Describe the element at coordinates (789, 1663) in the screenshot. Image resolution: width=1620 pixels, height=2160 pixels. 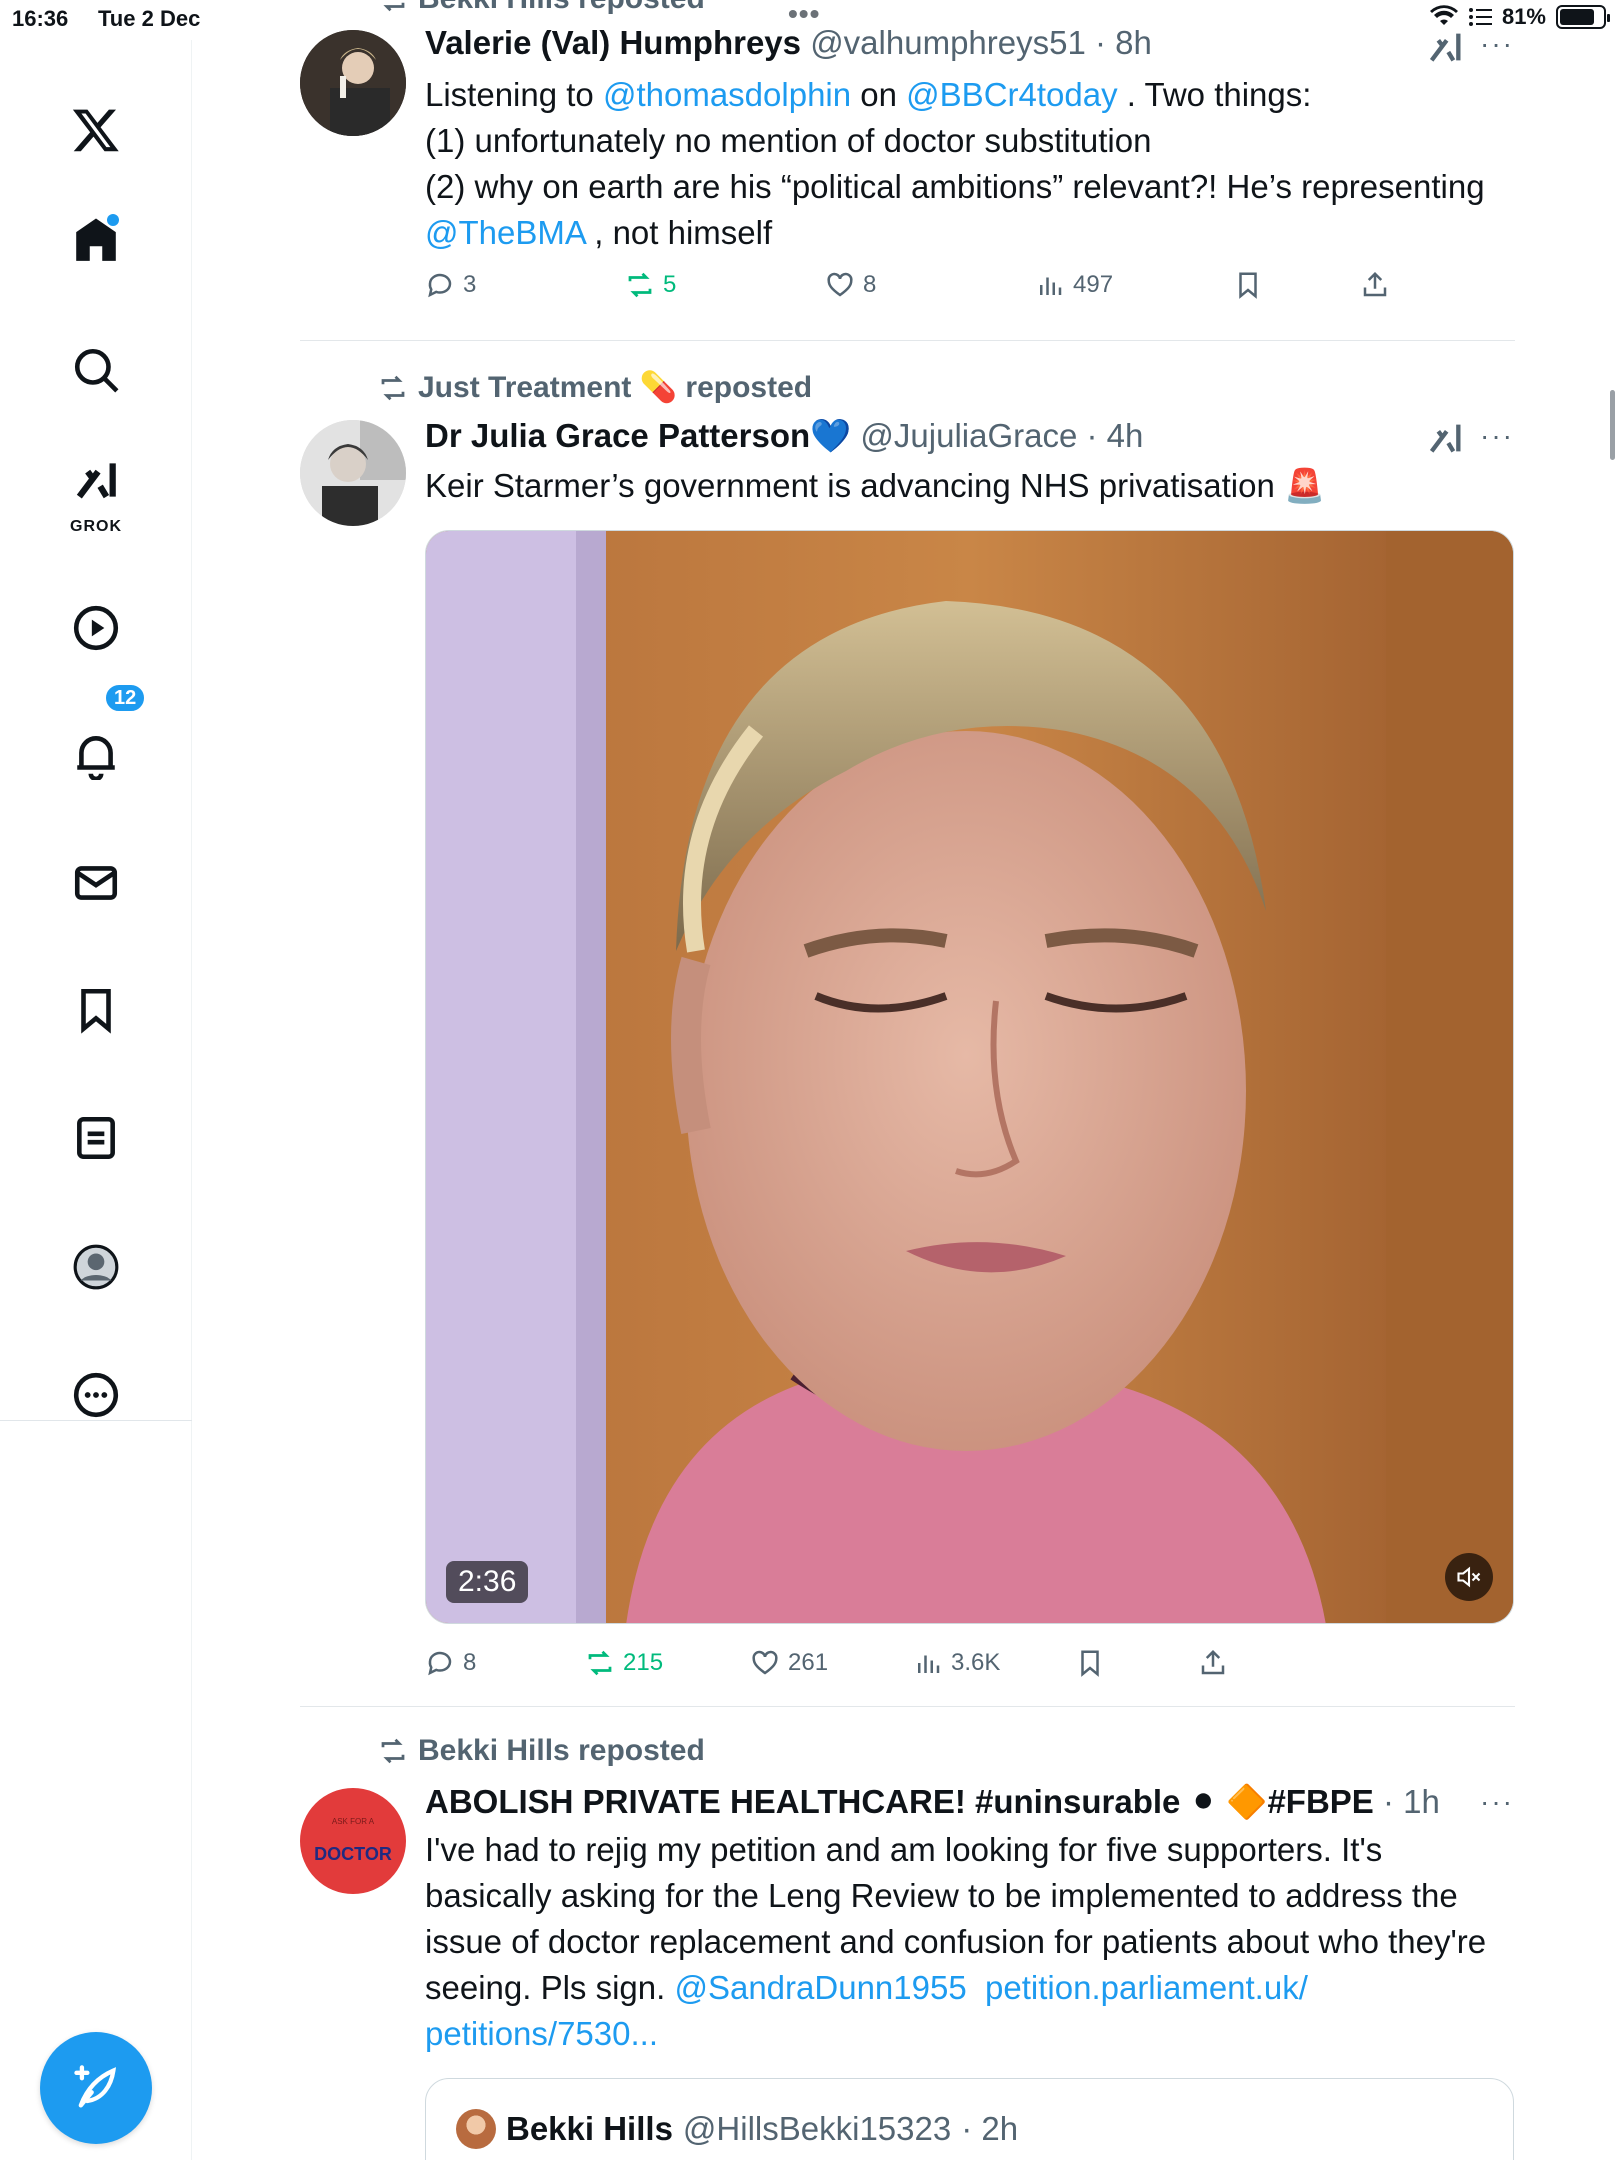
I see `like-button: 261` at that location.